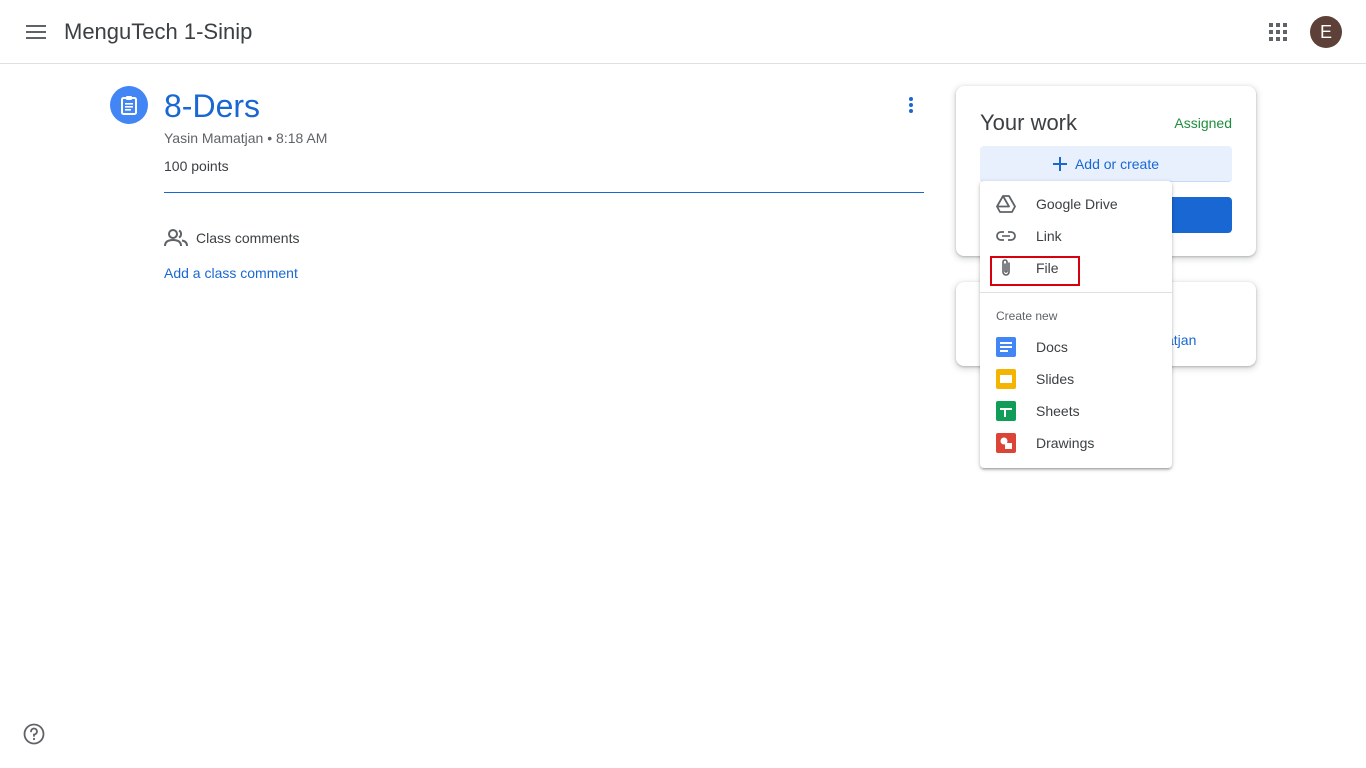 This screenshot has width=1366, height=768. Describe the element at coordinates (129, 105) in the screenshot. I see `assignment-icon` at that location.